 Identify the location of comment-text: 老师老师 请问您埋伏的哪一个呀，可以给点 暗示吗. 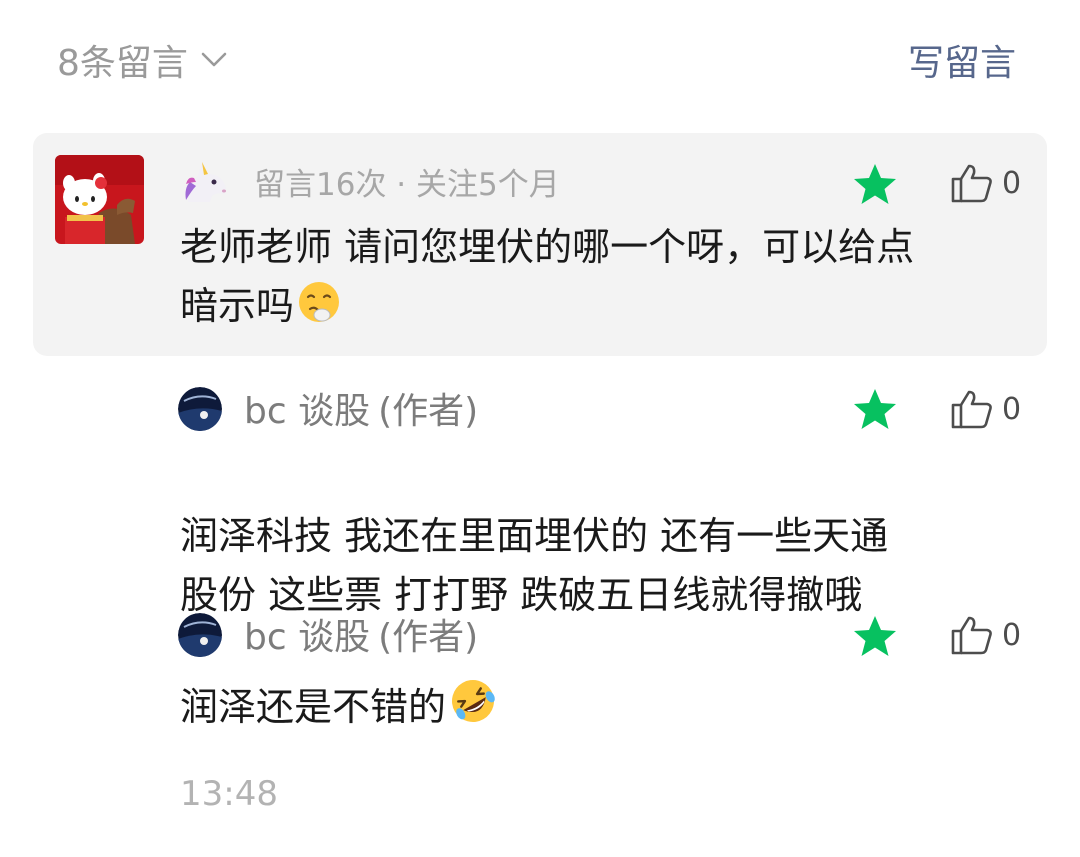
(547, 276).